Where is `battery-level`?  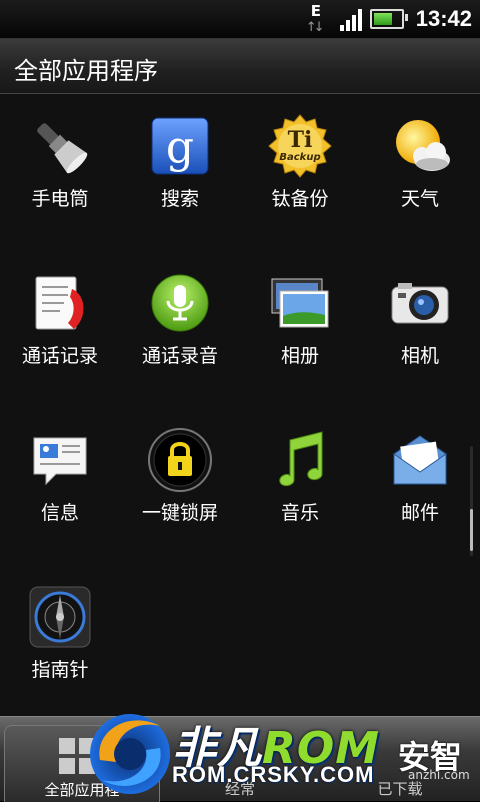 battery-level is located at coordinates (382, 19).